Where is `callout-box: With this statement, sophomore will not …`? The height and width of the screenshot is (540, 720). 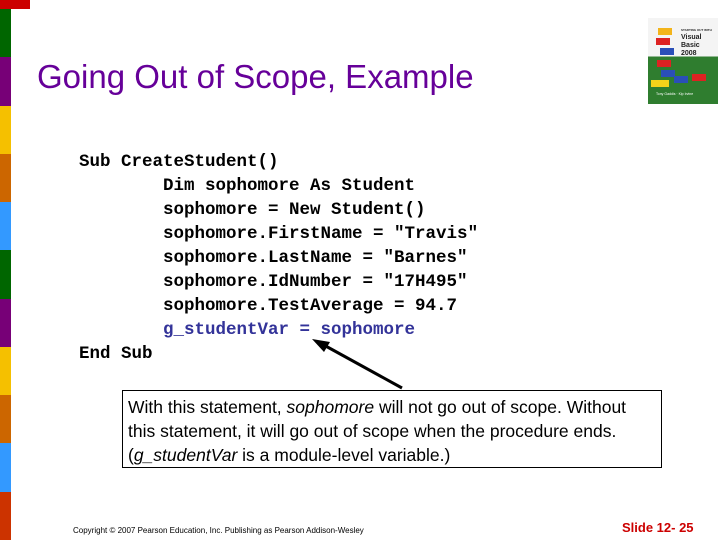
callout-box: With this statement, sophomore will not … is located at coordinates (392, 429).